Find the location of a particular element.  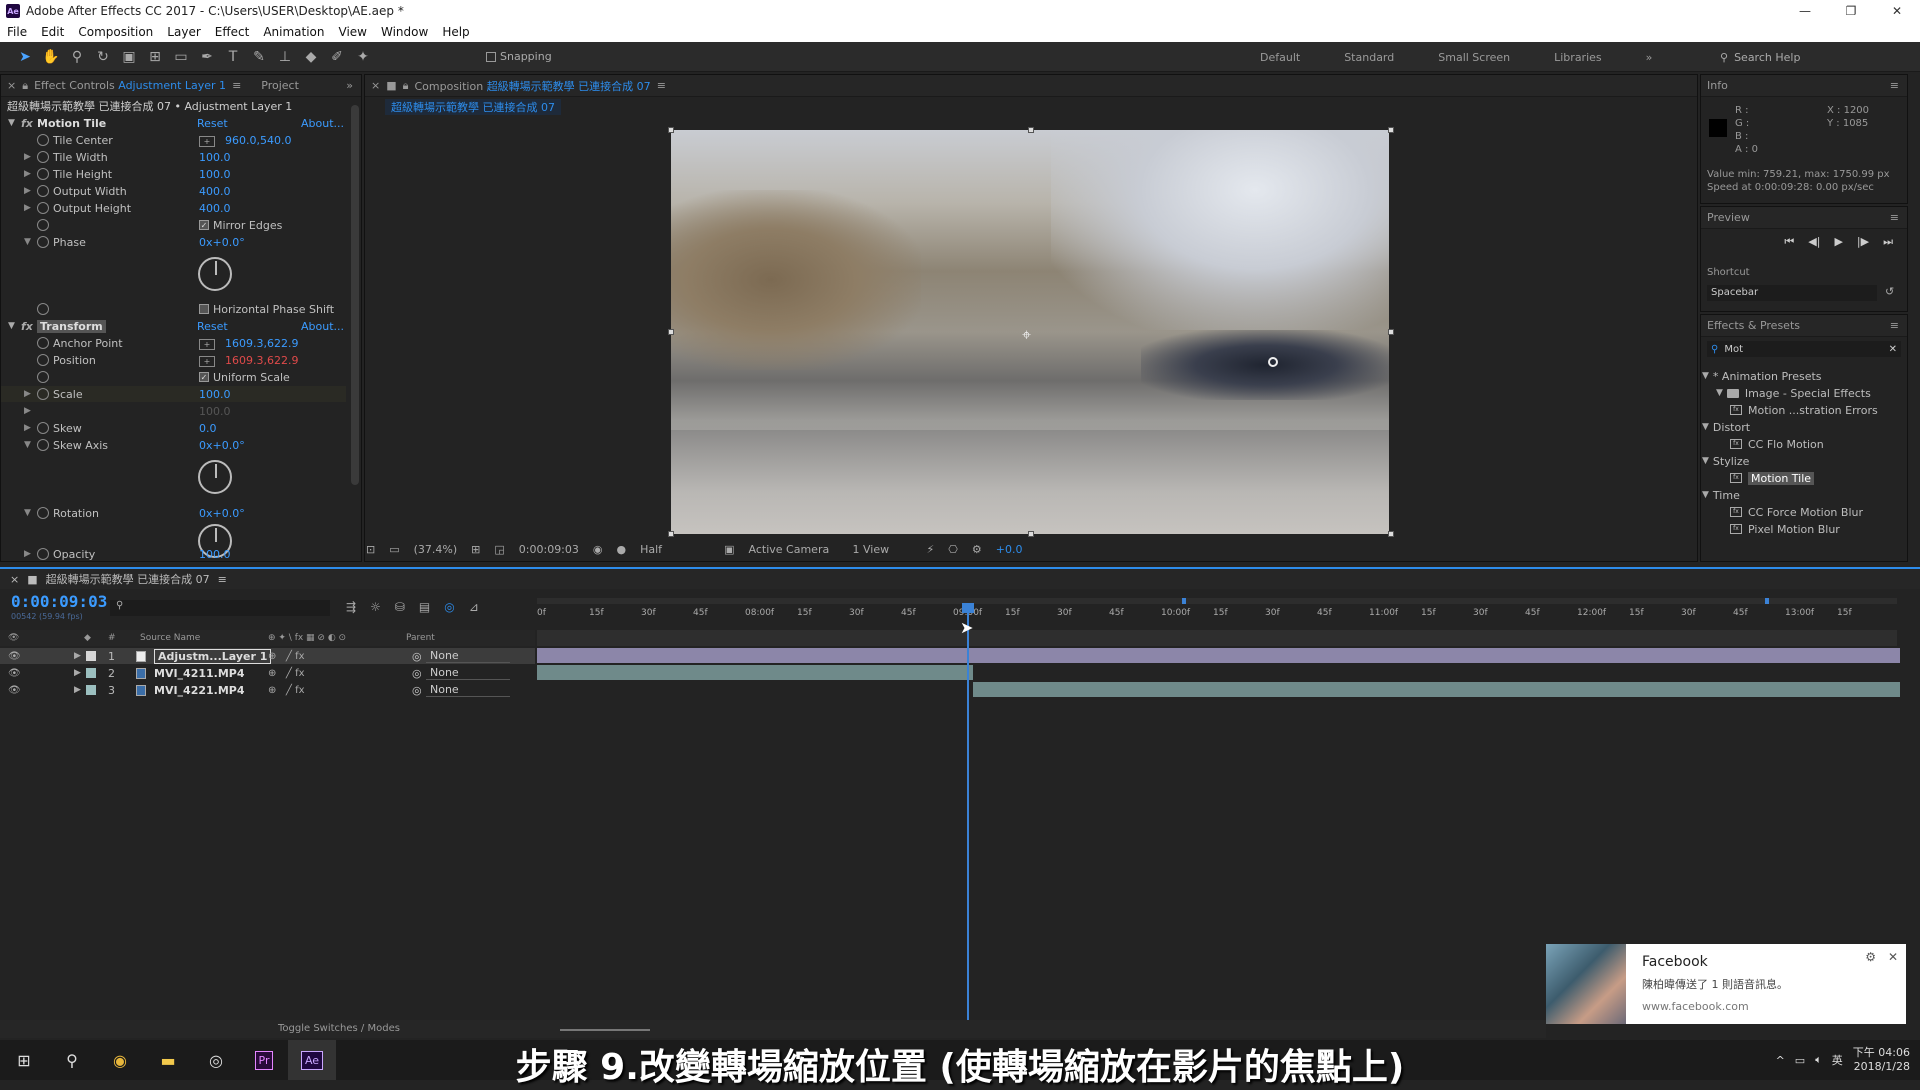

loop-icon: ↺ is located at coordinates (1889, 291).